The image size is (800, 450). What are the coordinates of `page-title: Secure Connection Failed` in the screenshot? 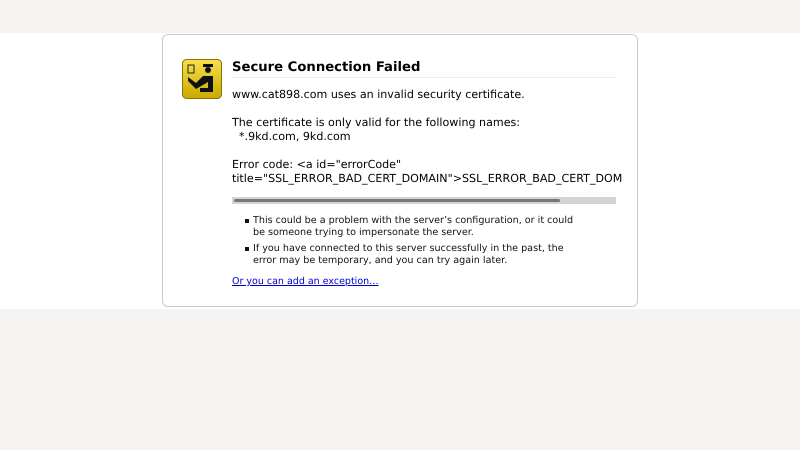 It's located at (424, 68).